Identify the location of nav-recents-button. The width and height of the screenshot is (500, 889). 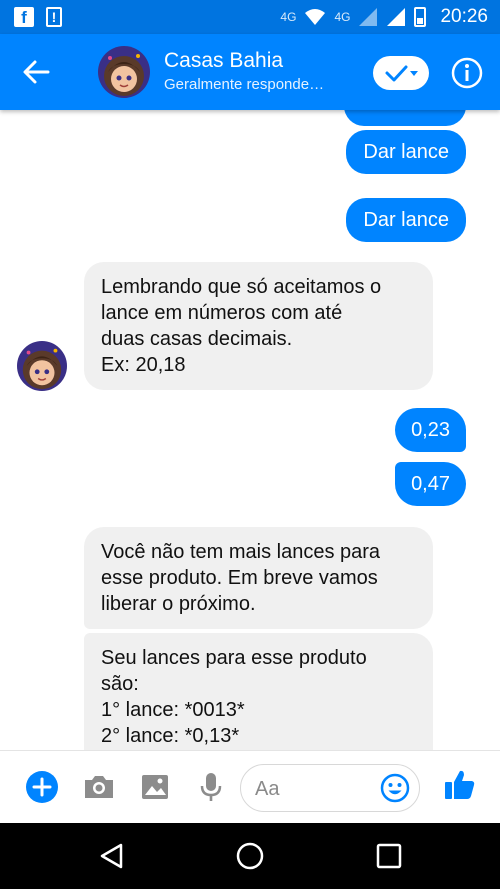
(389, 856).